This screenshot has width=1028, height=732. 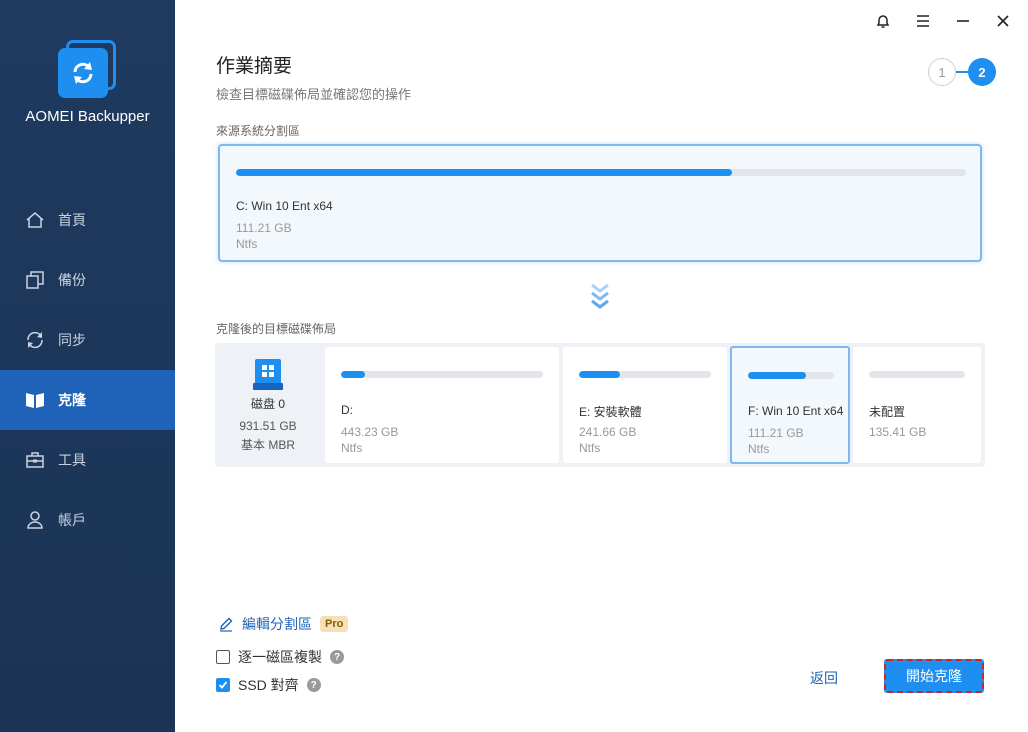 I want to click on partition-card-unallocated: 未配置 135.41 GB, so click(x=917, y=405).